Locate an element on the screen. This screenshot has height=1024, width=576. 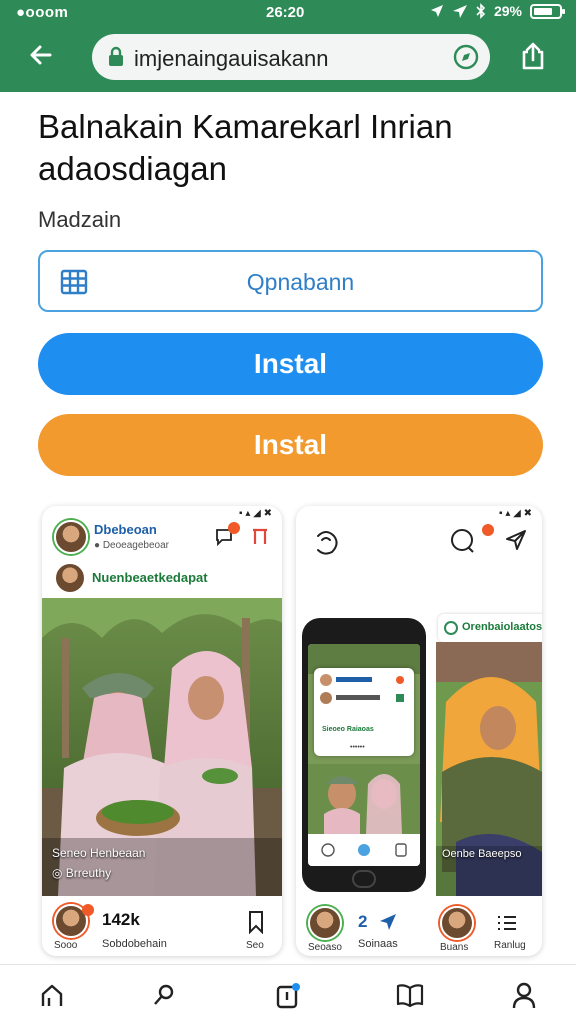
profile-icon is located at coordinates (524, 995).